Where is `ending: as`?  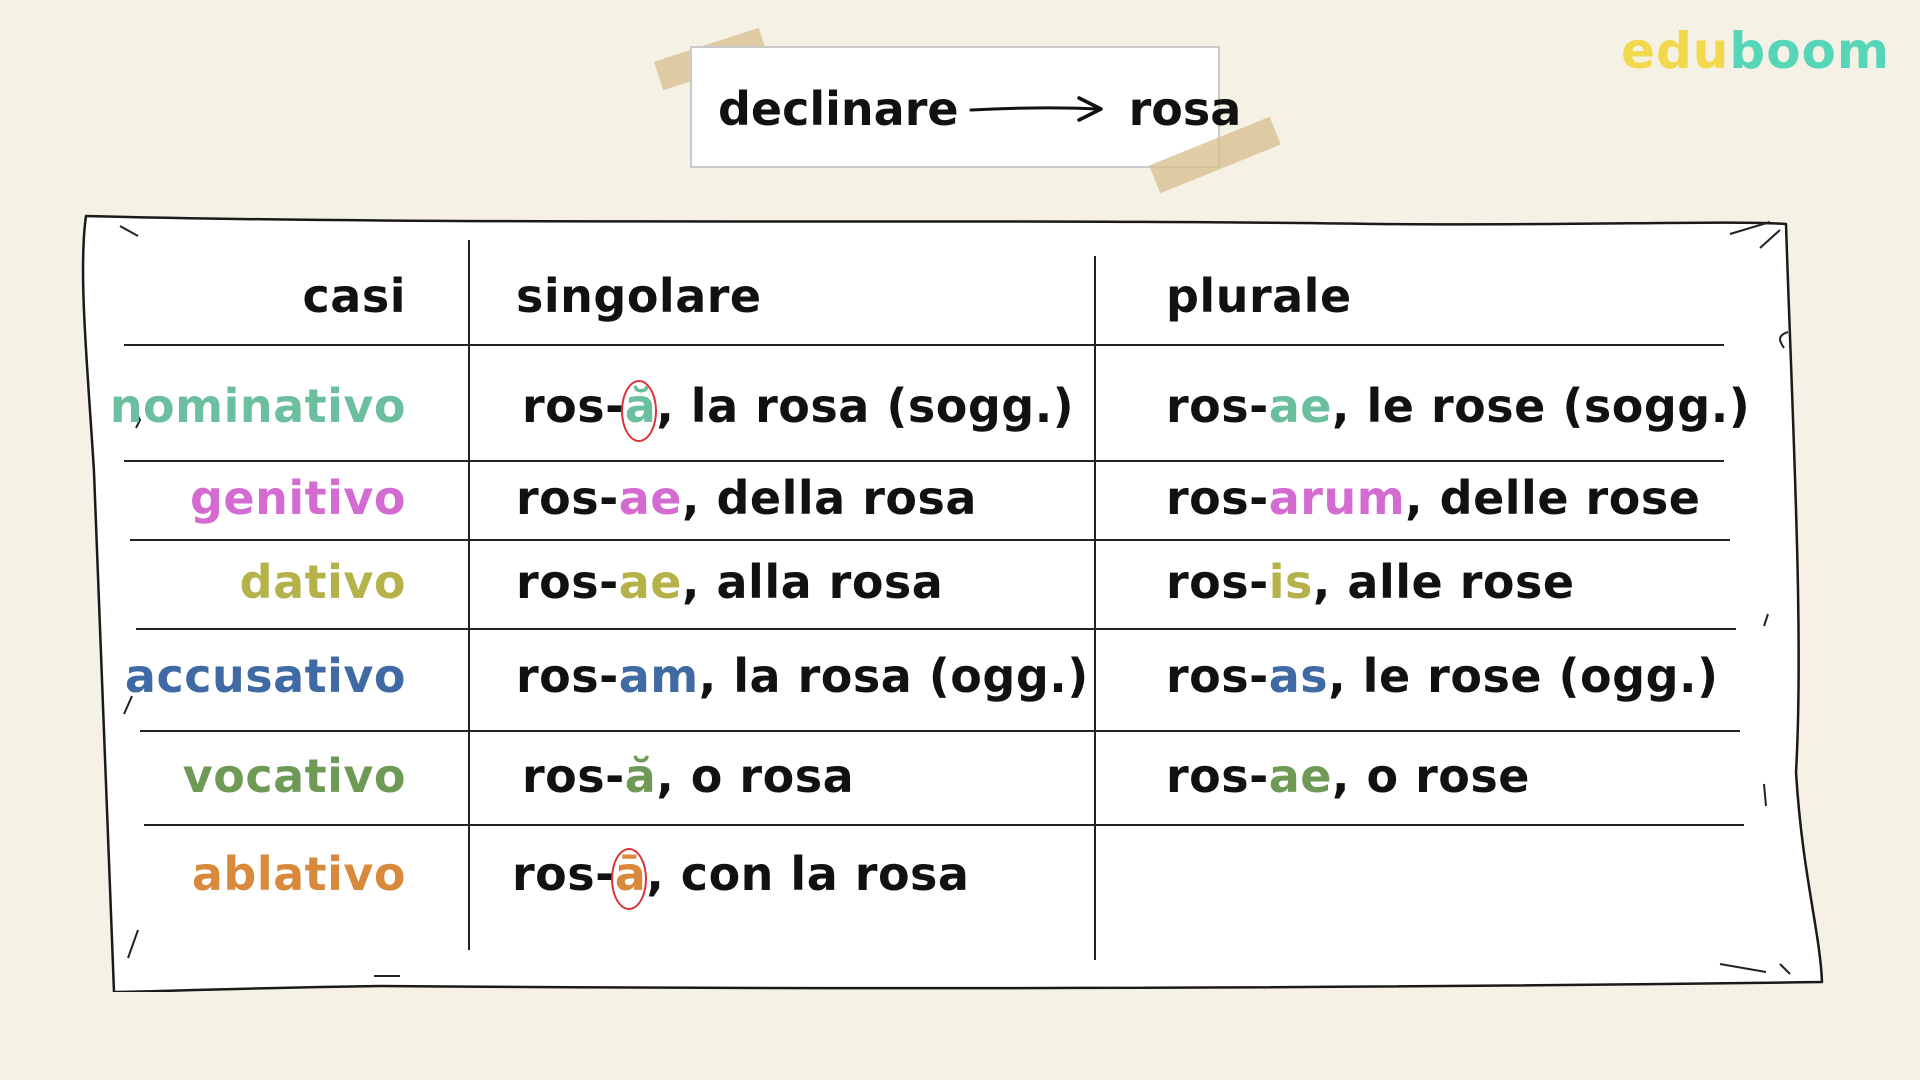
ending: as is located at coordinates (1298, 676).